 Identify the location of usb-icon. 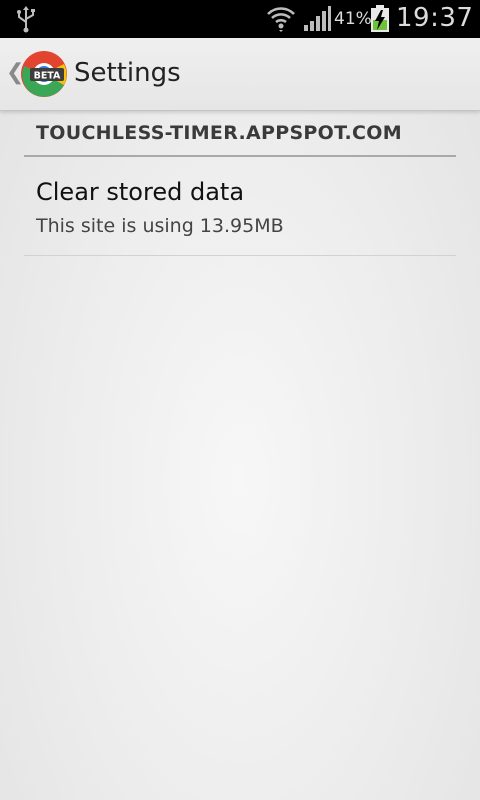
(26, 19).